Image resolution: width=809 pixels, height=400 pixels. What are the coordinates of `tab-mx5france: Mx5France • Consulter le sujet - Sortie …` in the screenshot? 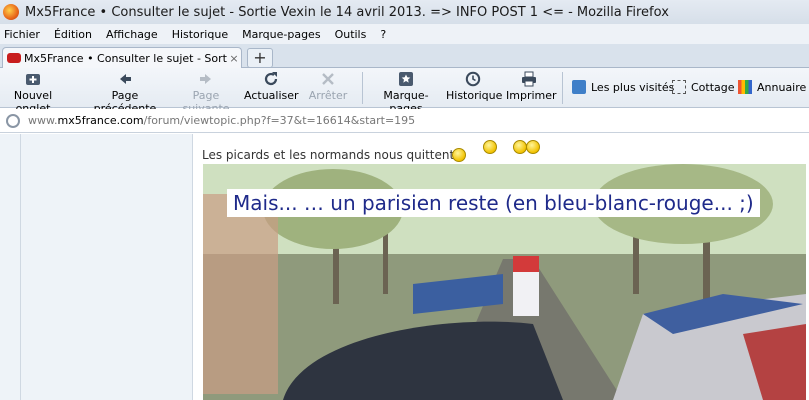 It's located at (122, 57).